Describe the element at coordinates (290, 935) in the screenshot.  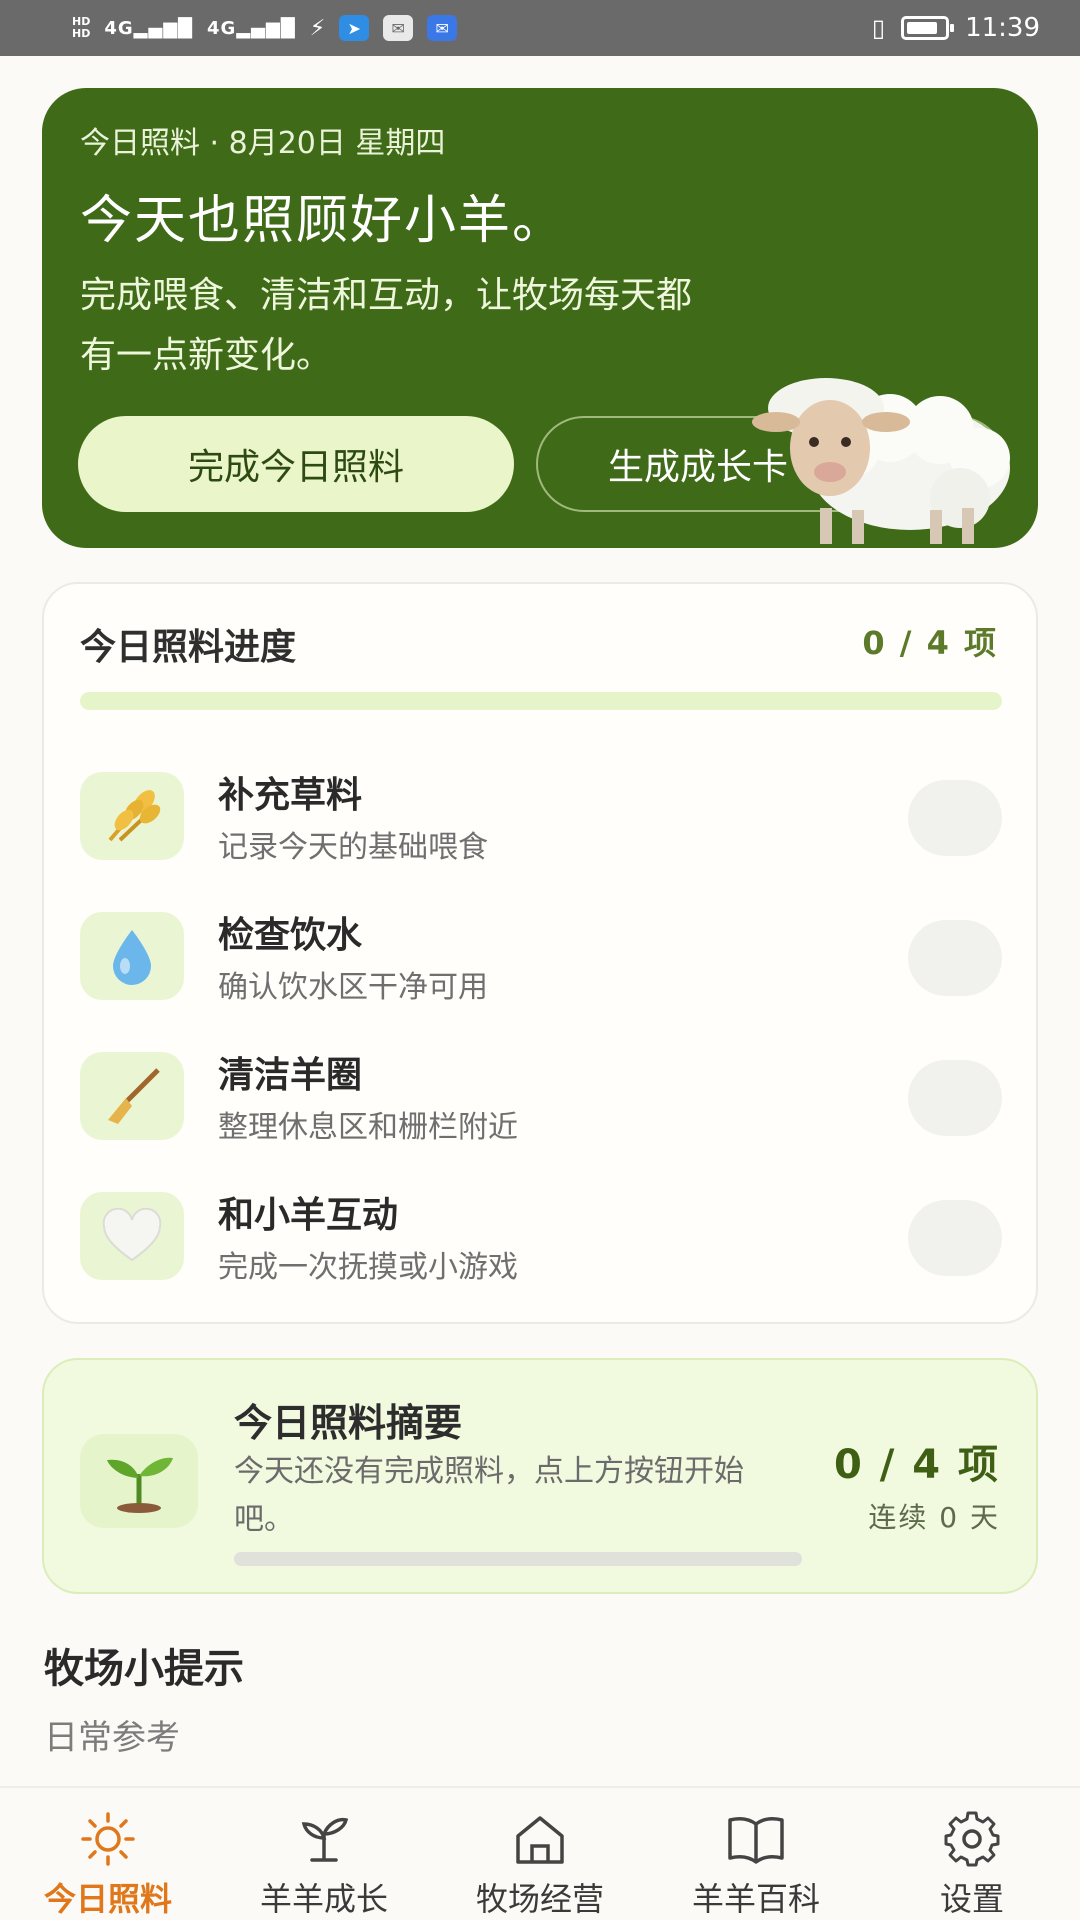
I see `task-name: 检查饮水` at that location.